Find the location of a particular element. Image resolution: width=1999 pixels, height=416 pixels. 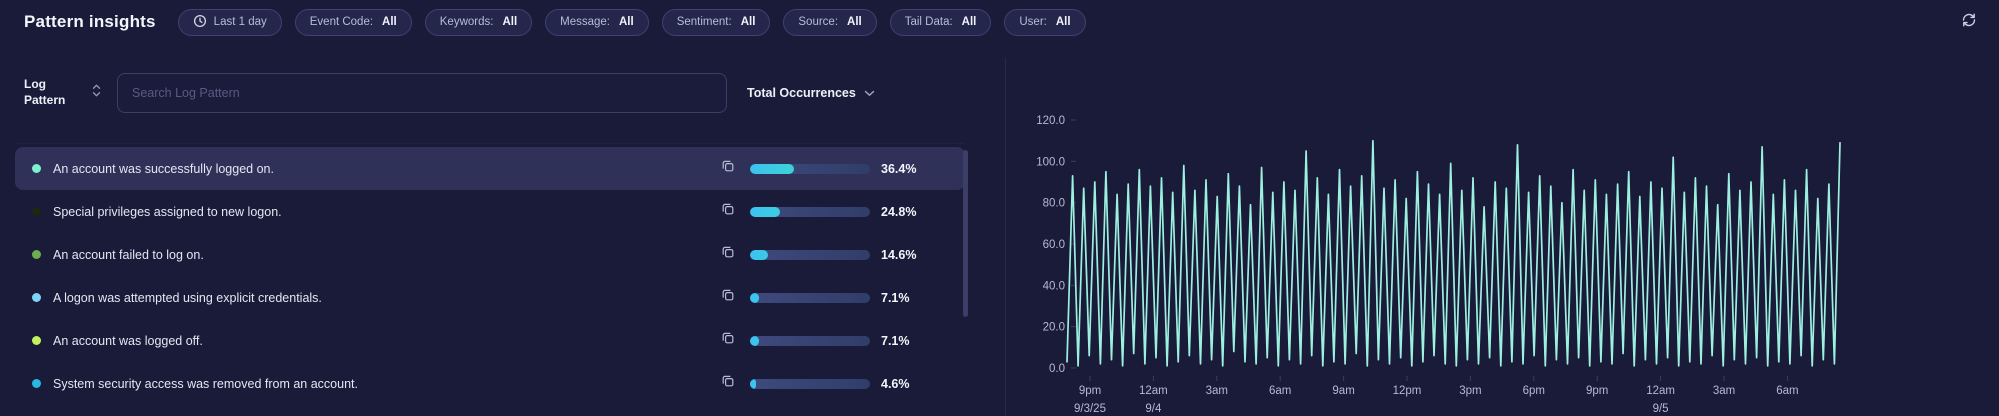

pattern-text: An account failed to log on. is located at coordinates (128, 254).